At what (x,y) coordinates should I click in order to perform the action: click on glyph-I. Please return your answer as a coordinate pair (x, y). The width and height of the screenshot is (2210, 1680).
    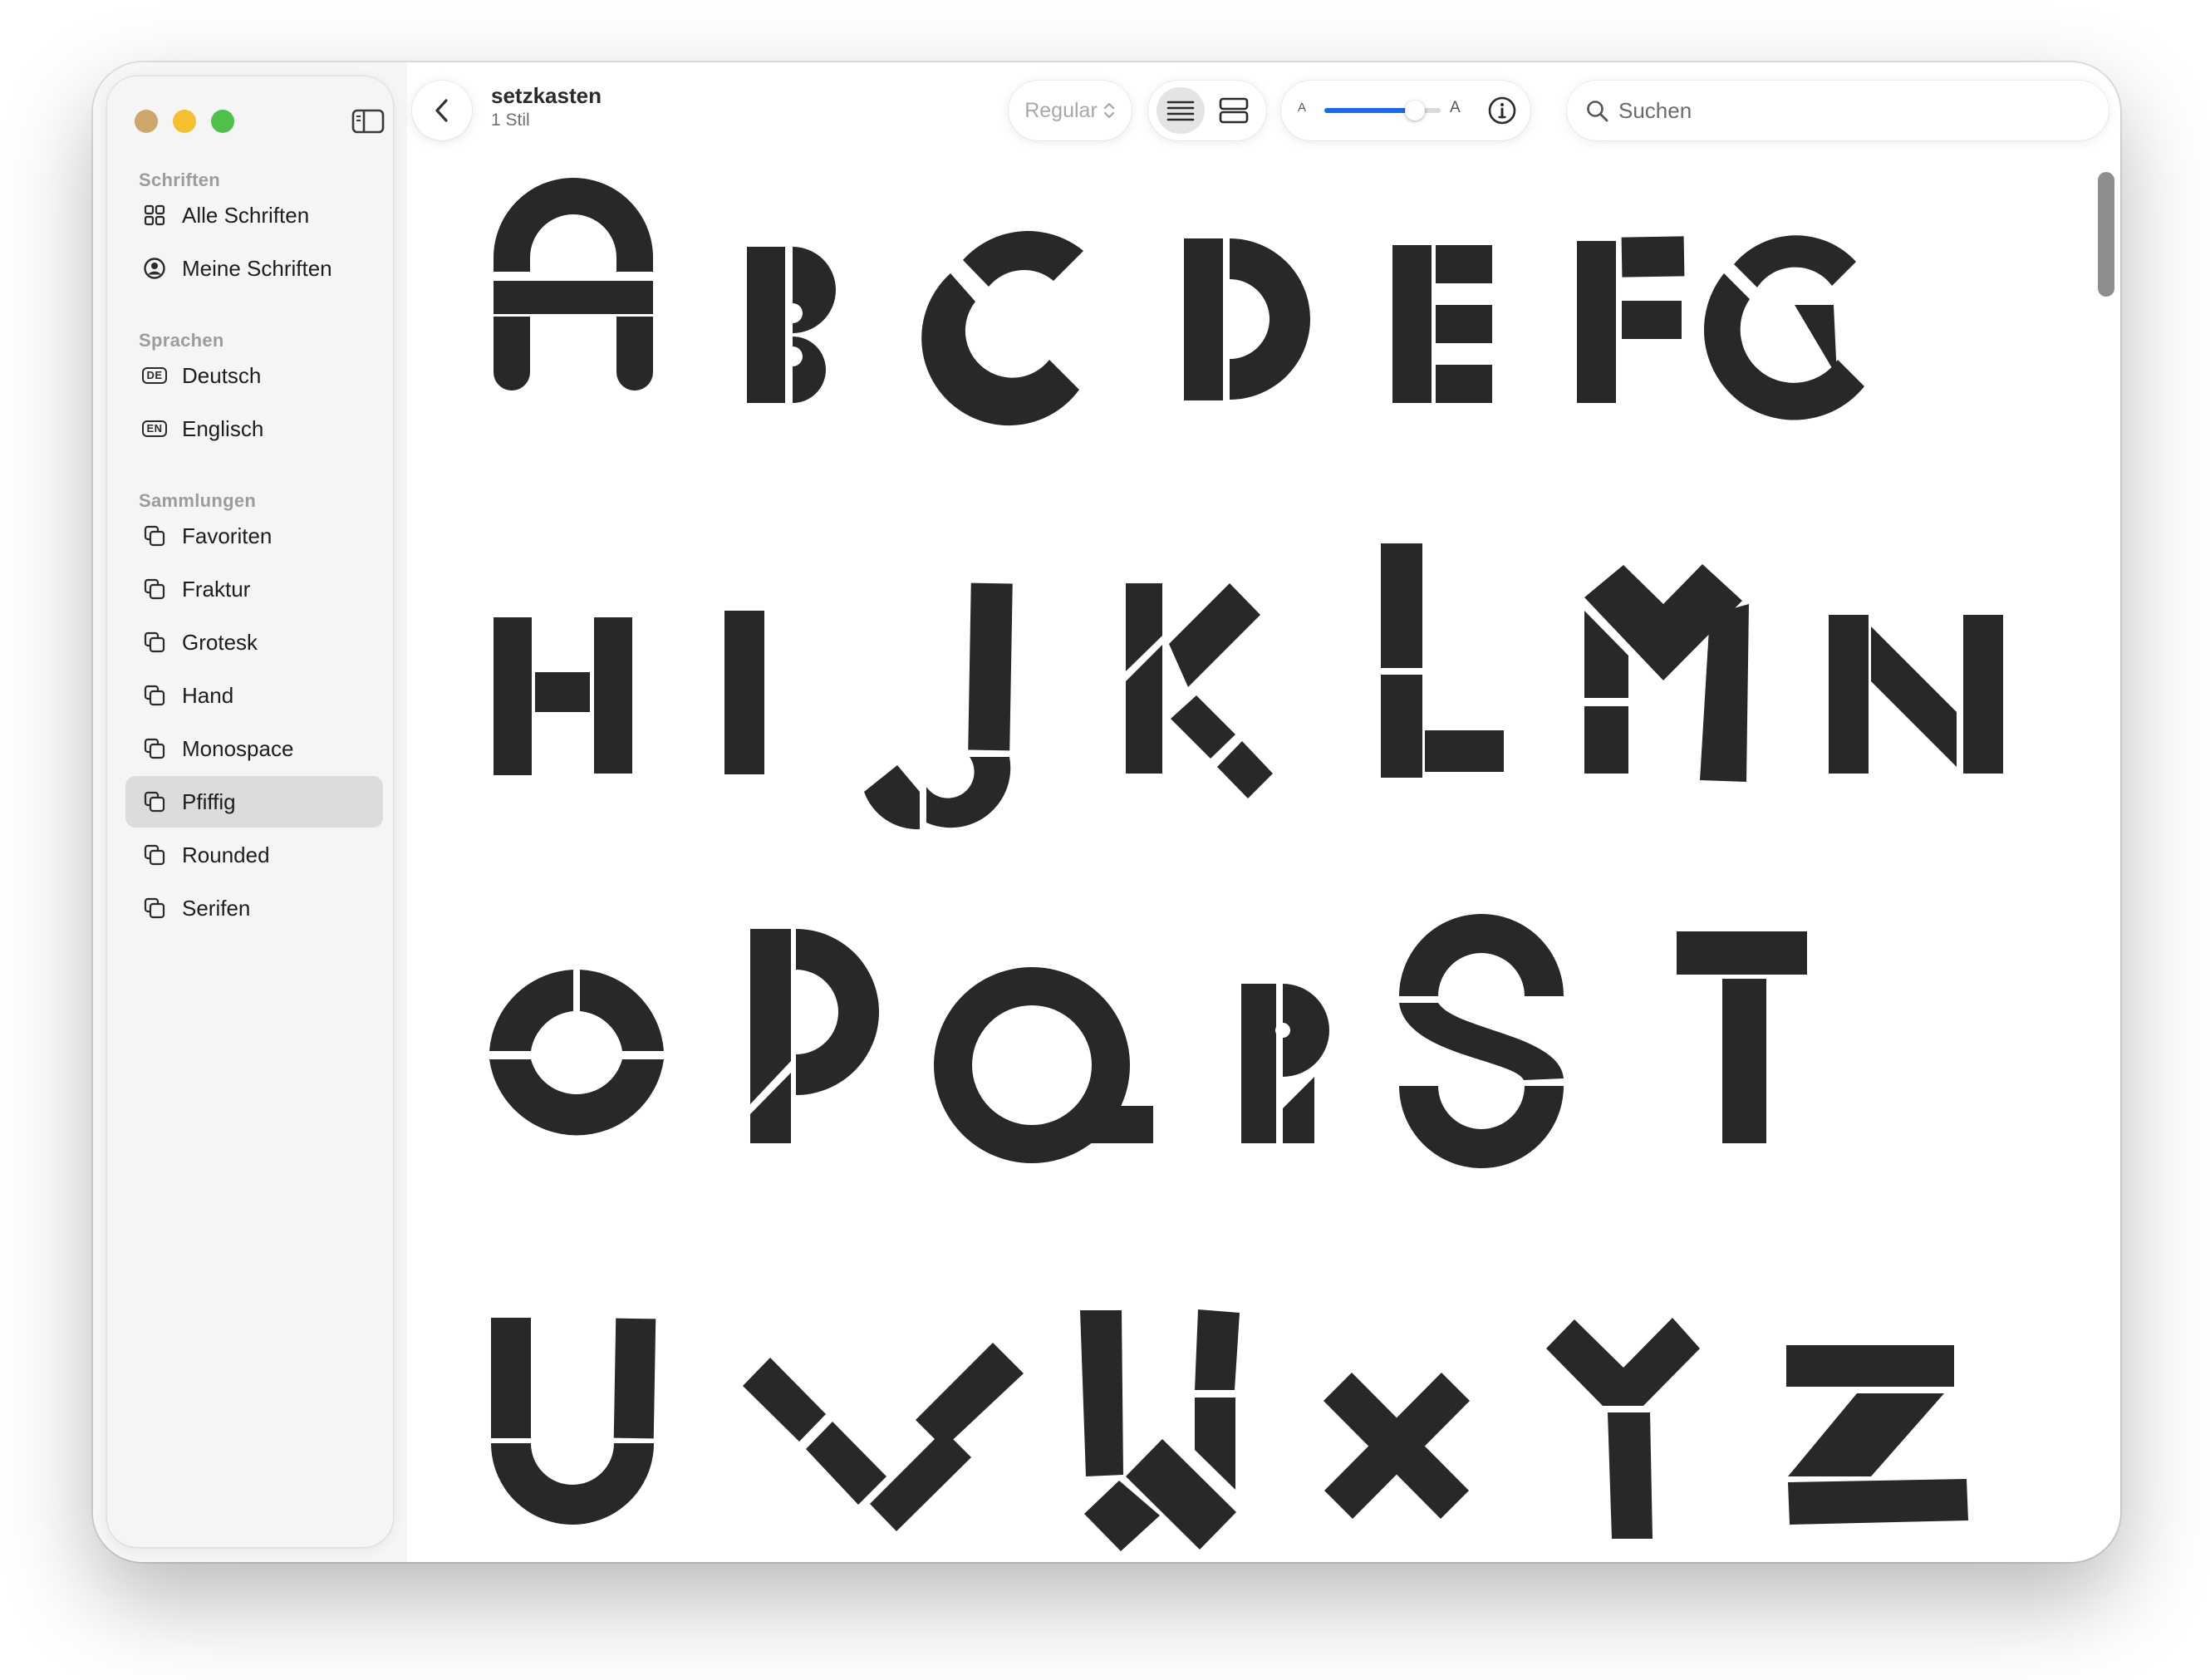
    Looking at the image, I should click on (744, 692).